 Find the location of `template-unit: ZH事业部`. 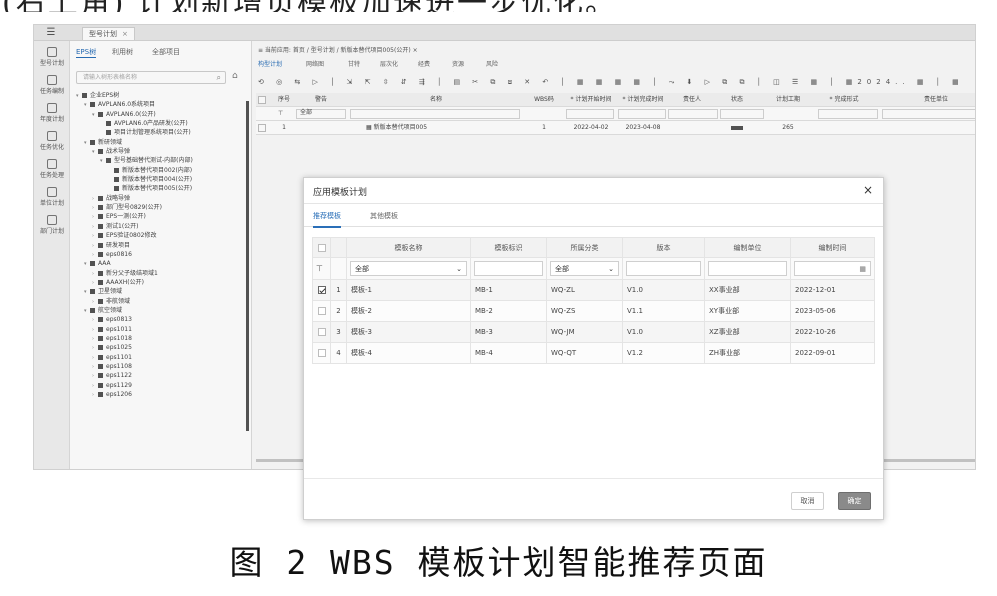

template-unit: ZH事业部 is located at coordinates (747, 353).